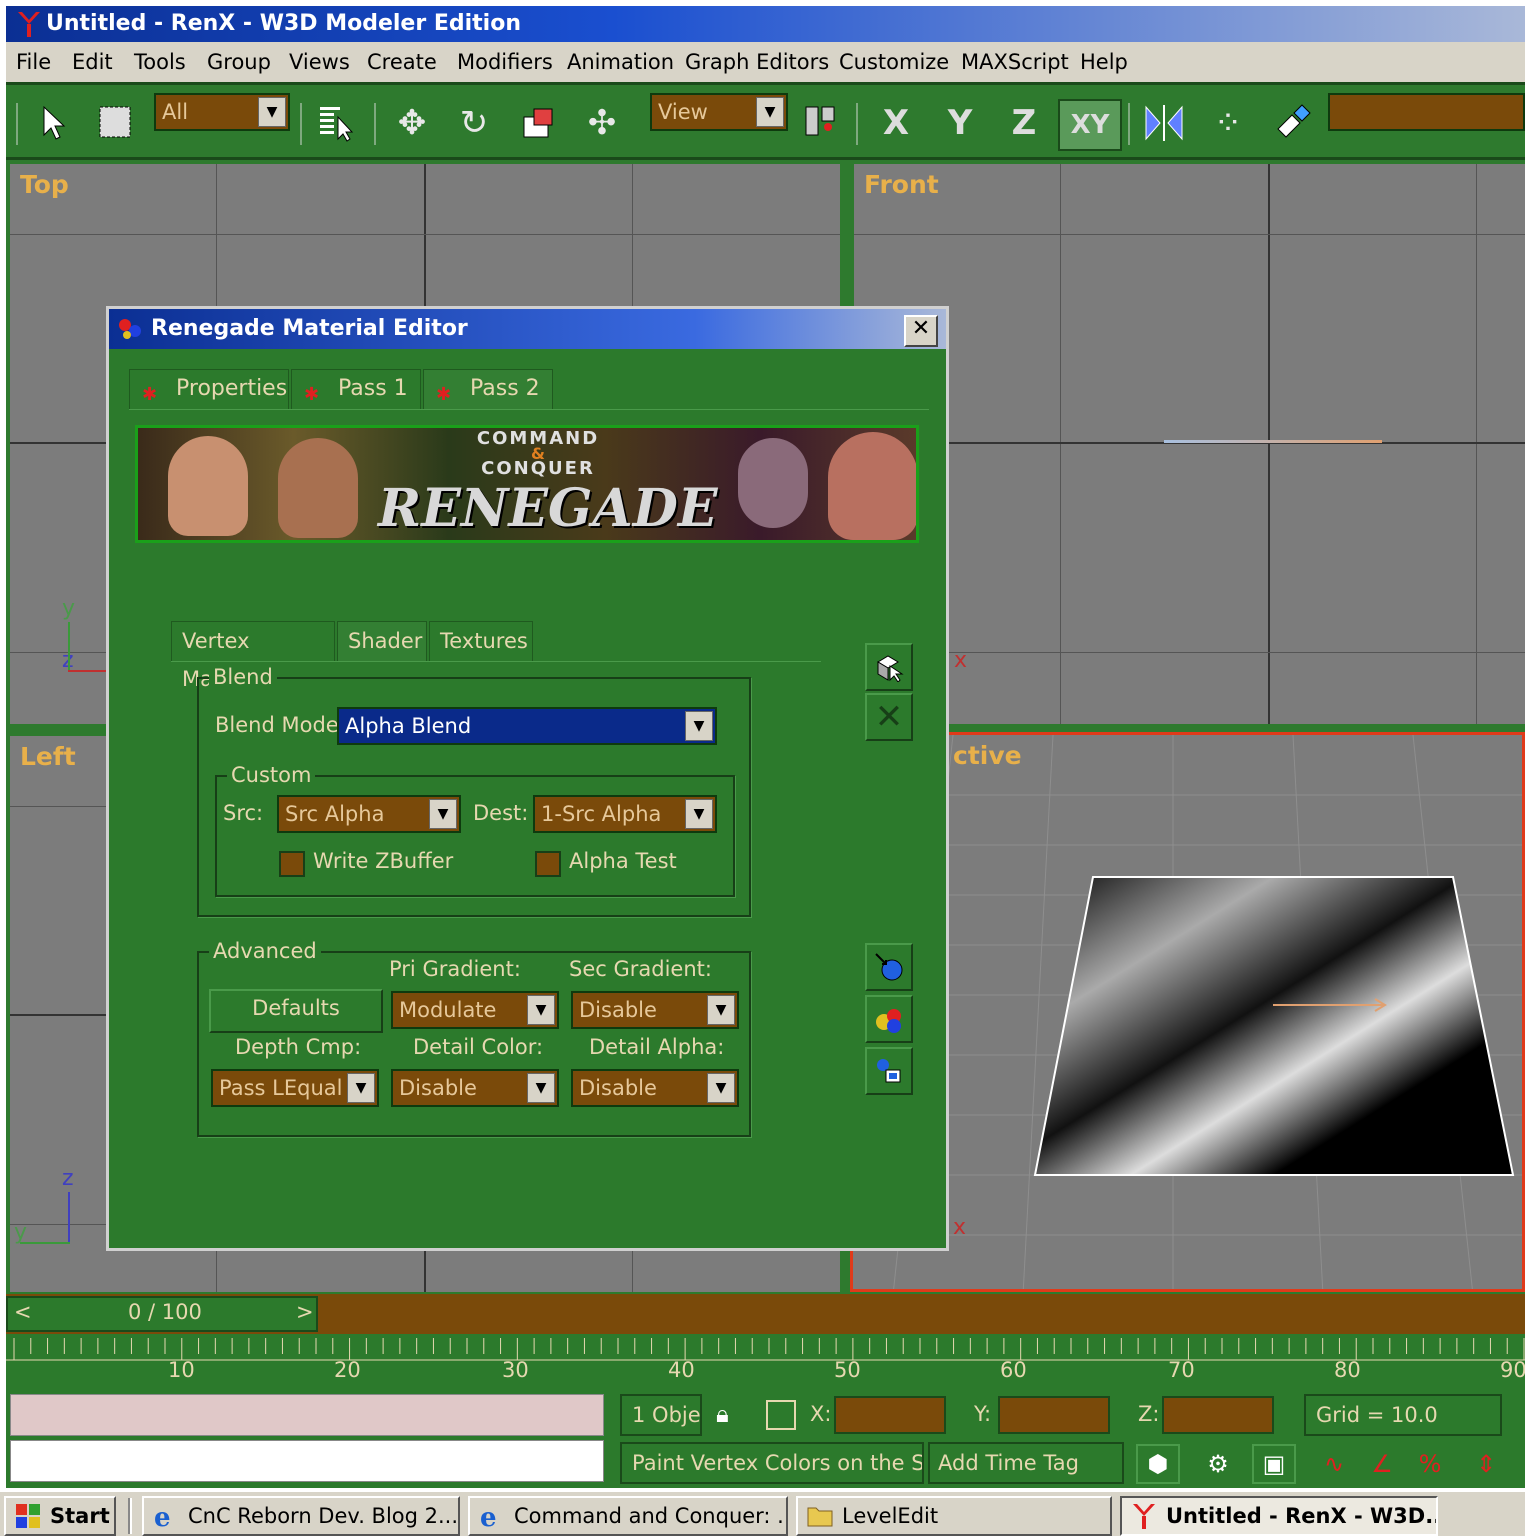 This screenshot has height=1536, width=1525. Describe the element at coordinates (1024, 123) in the screenshot. I see `restrict-z-button: Z` at that location.